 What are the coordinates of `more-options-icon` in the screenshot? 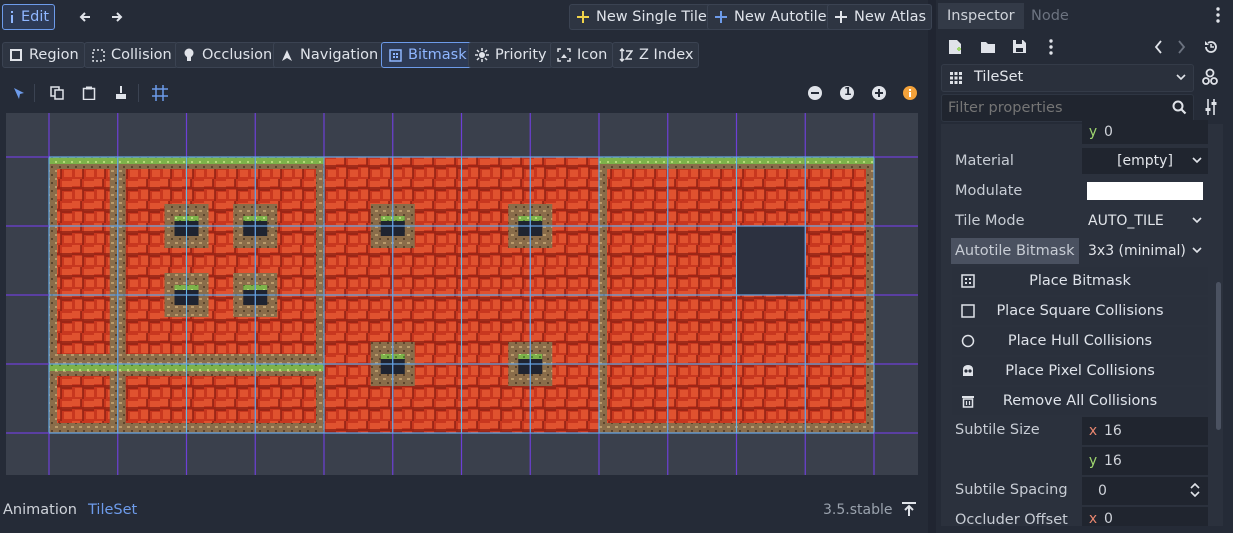 It's located at (1051, 47).